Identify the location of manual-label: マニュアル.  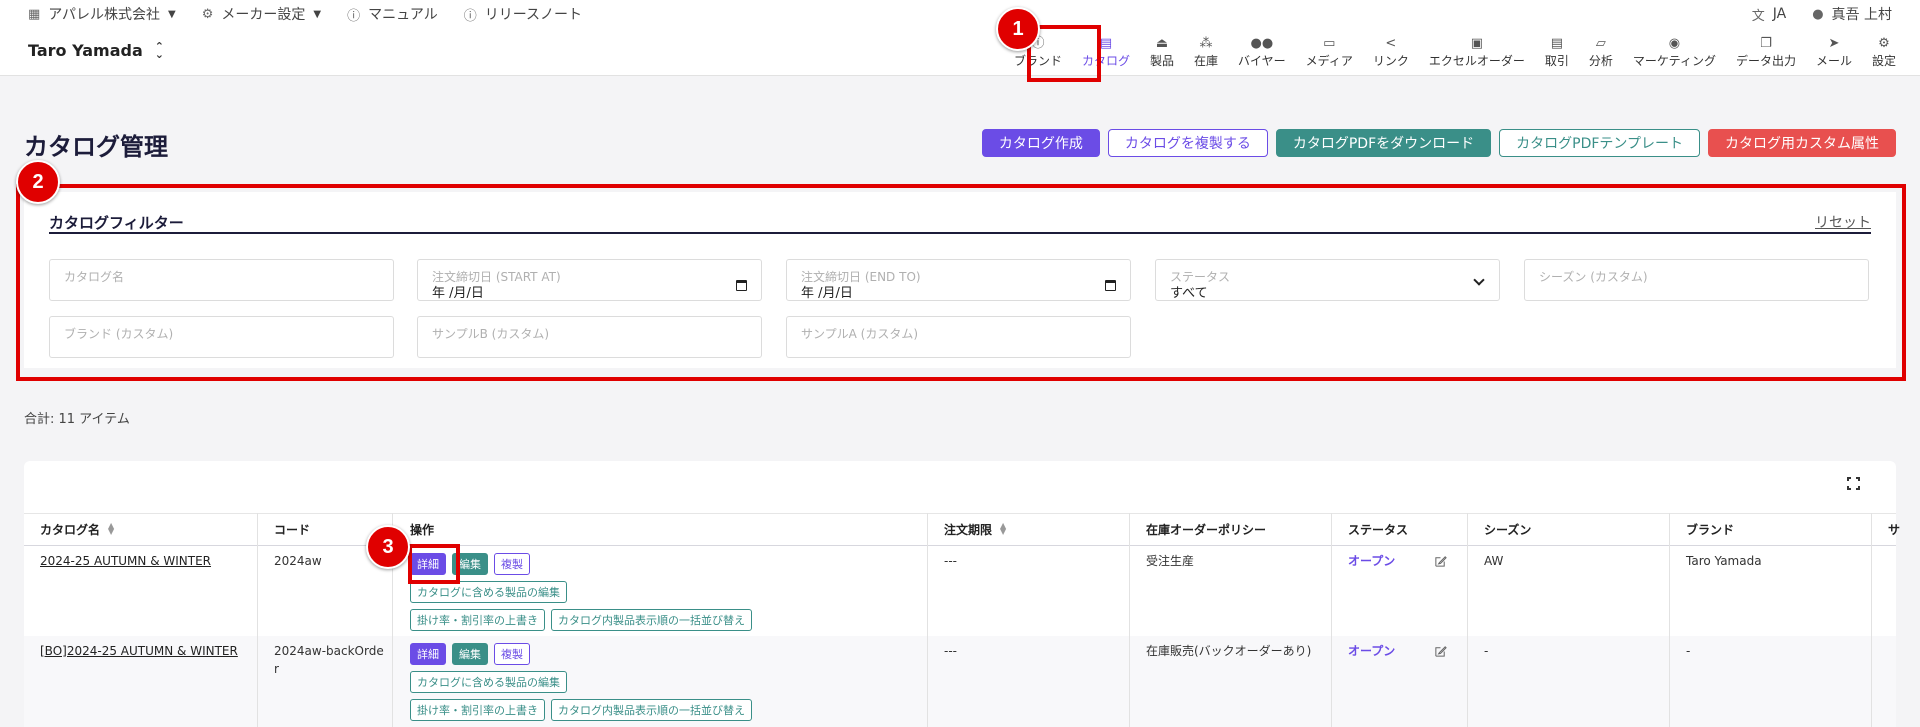
(403, 15).